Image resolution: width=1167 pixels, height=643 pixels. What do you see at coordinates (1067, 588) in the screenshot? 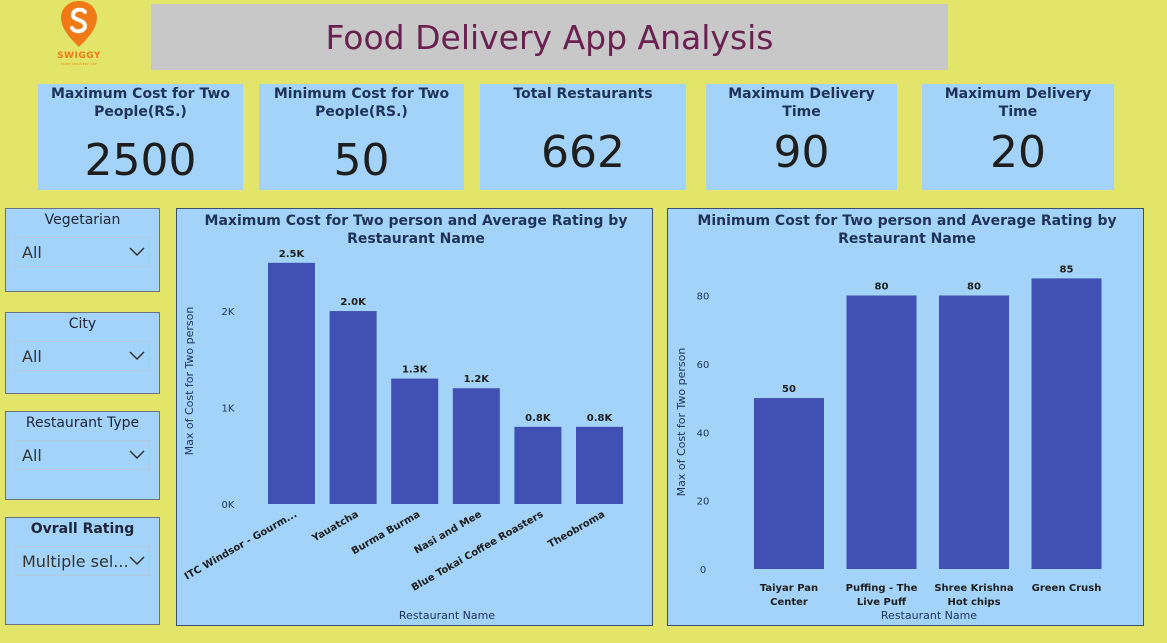
I see `x-tick-label: Green Crush` at bounding box center [1067, 588].